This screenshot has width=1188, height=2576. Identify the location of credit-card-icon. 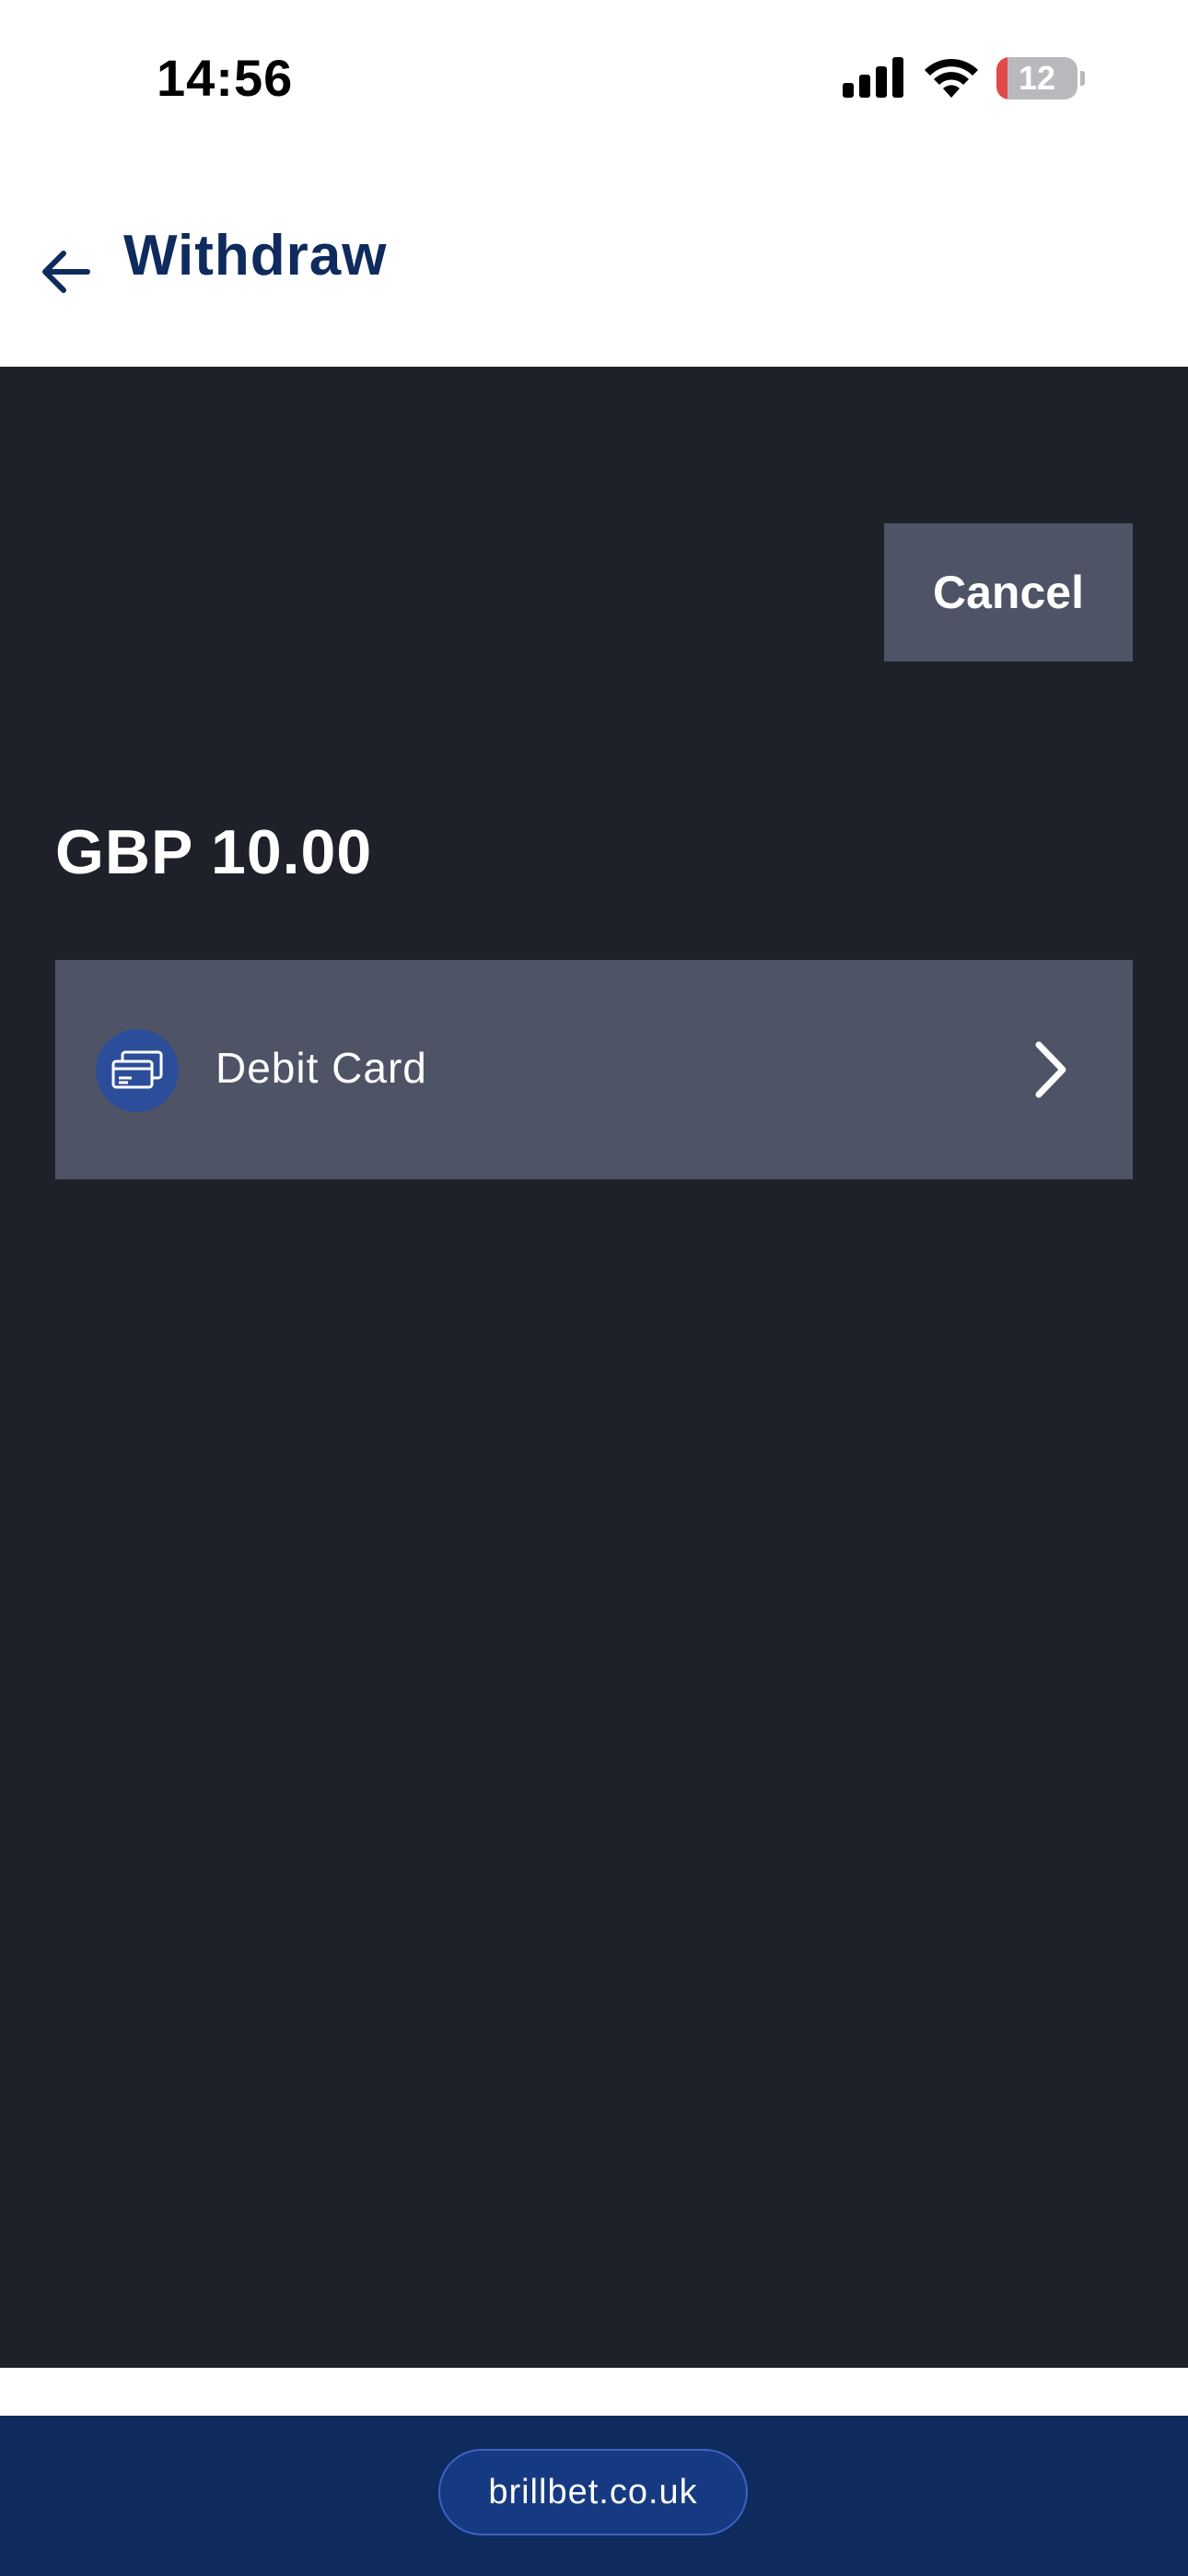
(137, 1070).